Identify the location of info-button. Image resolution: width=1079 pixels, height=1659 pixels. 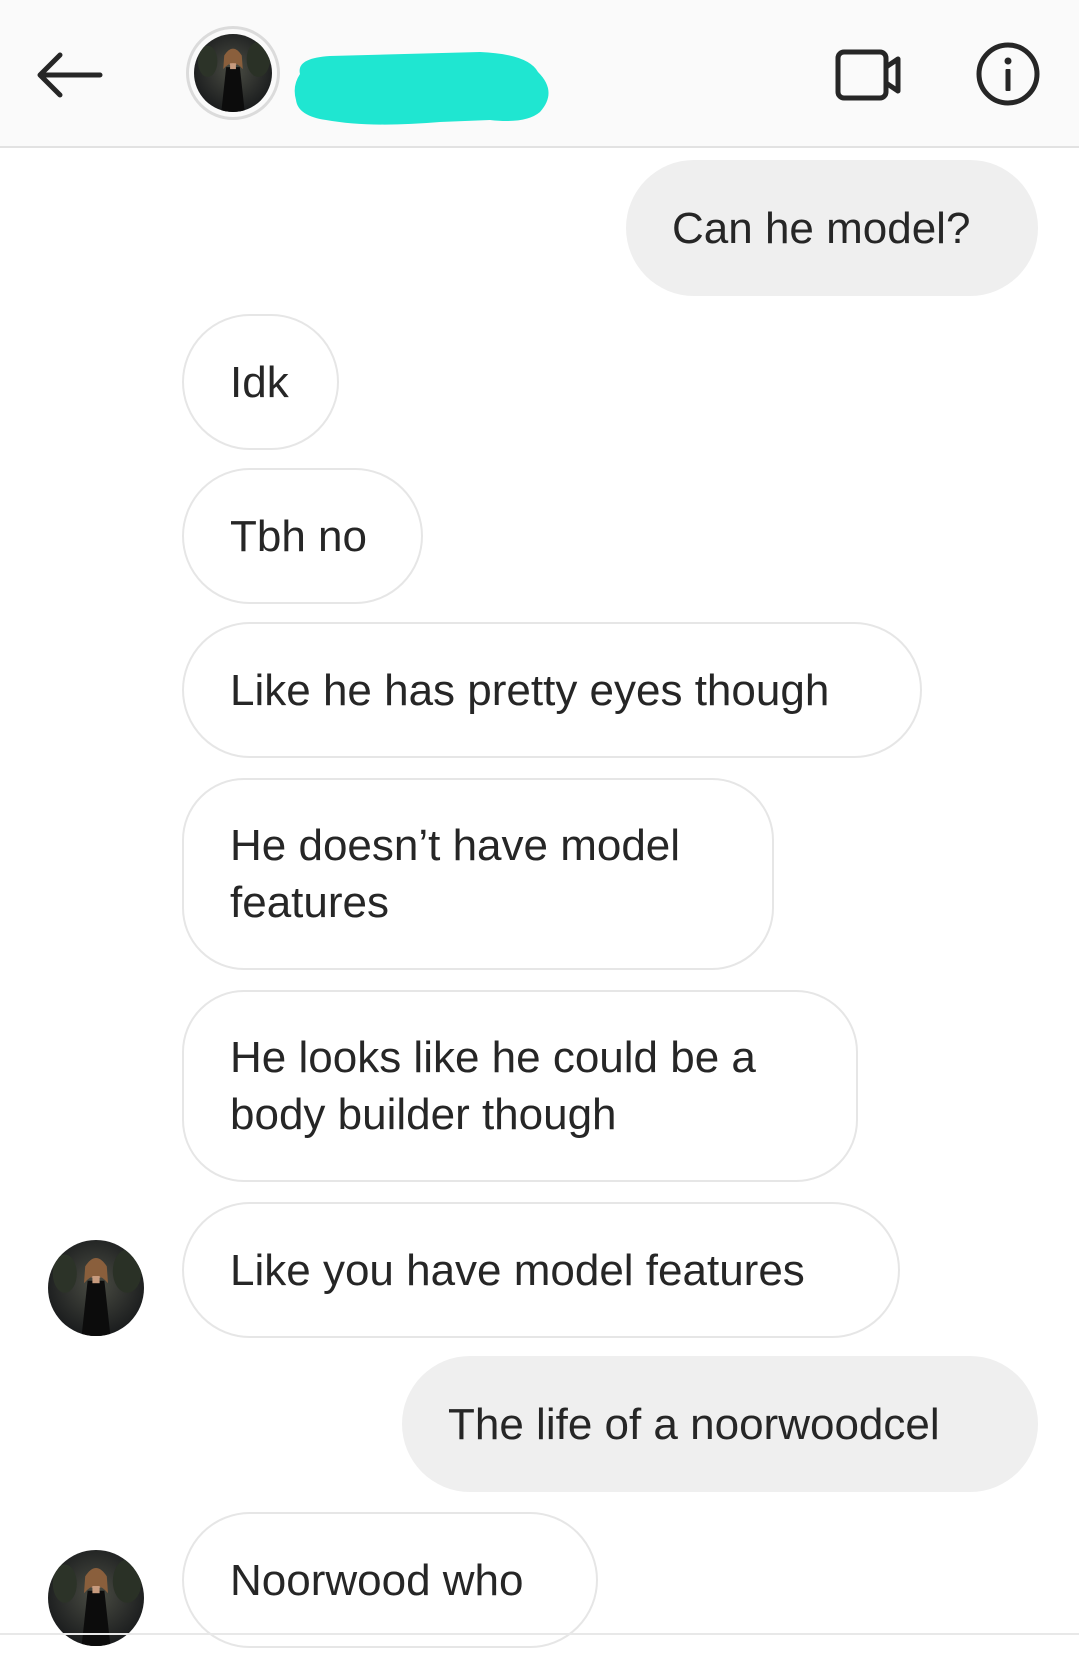
(1008, 74).